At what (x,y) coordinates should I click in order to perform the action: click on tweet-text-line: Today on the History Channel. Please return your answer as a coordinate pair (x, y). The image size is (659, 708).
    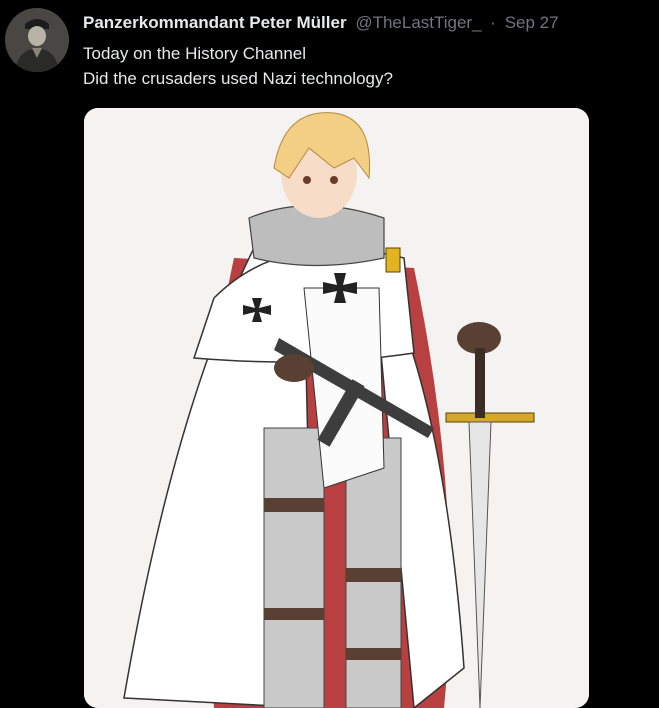
    Looking at the image, I should click on (195, 53).